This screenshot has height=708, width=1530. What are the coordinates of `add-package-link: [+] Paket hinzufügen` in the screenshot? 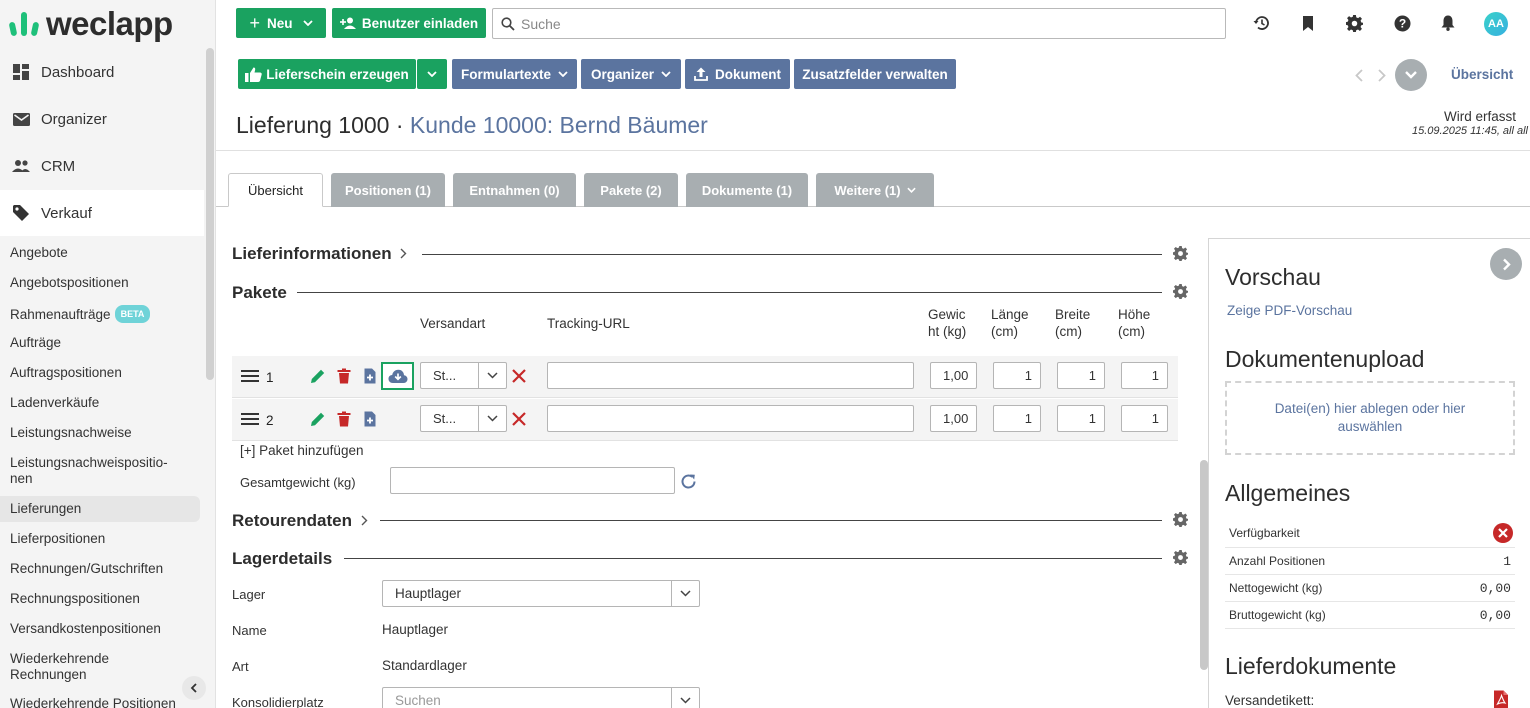 It's located at (301, 450).